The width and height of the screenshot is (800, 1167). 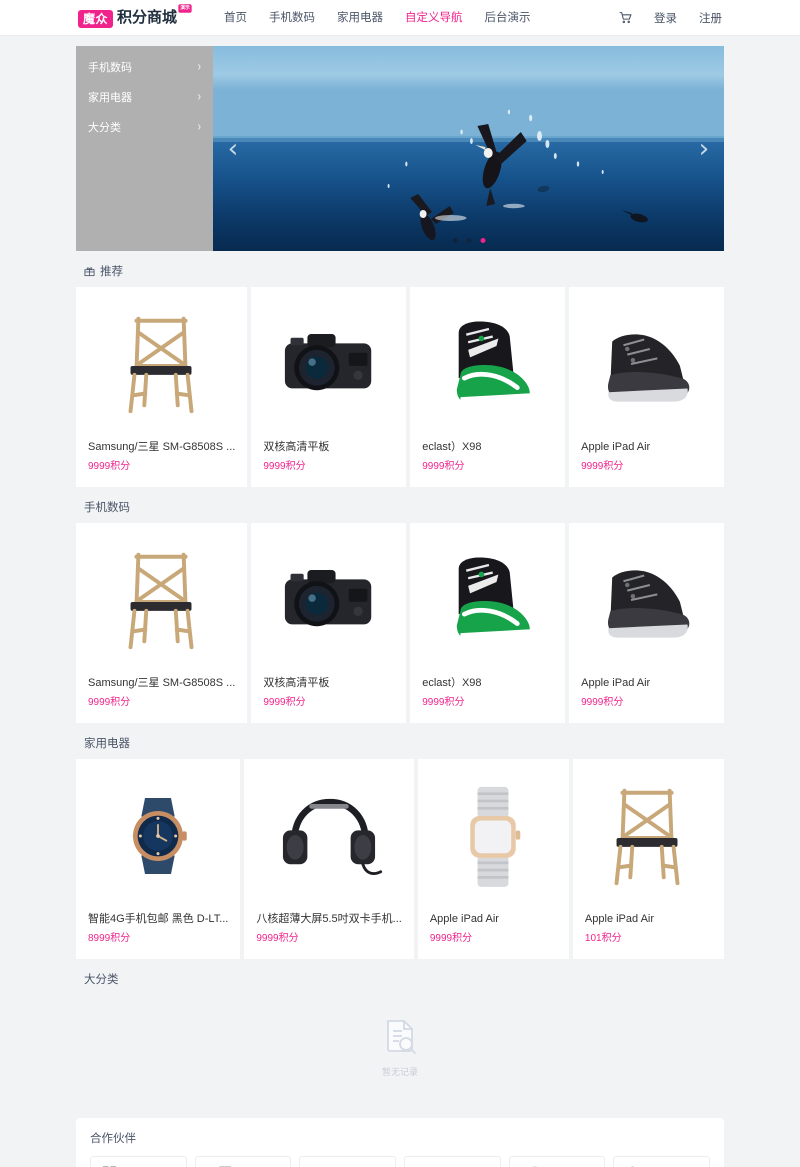 I want to click on partner-baidu-cloud: 百度智能云, so click(x=661, y=1161).